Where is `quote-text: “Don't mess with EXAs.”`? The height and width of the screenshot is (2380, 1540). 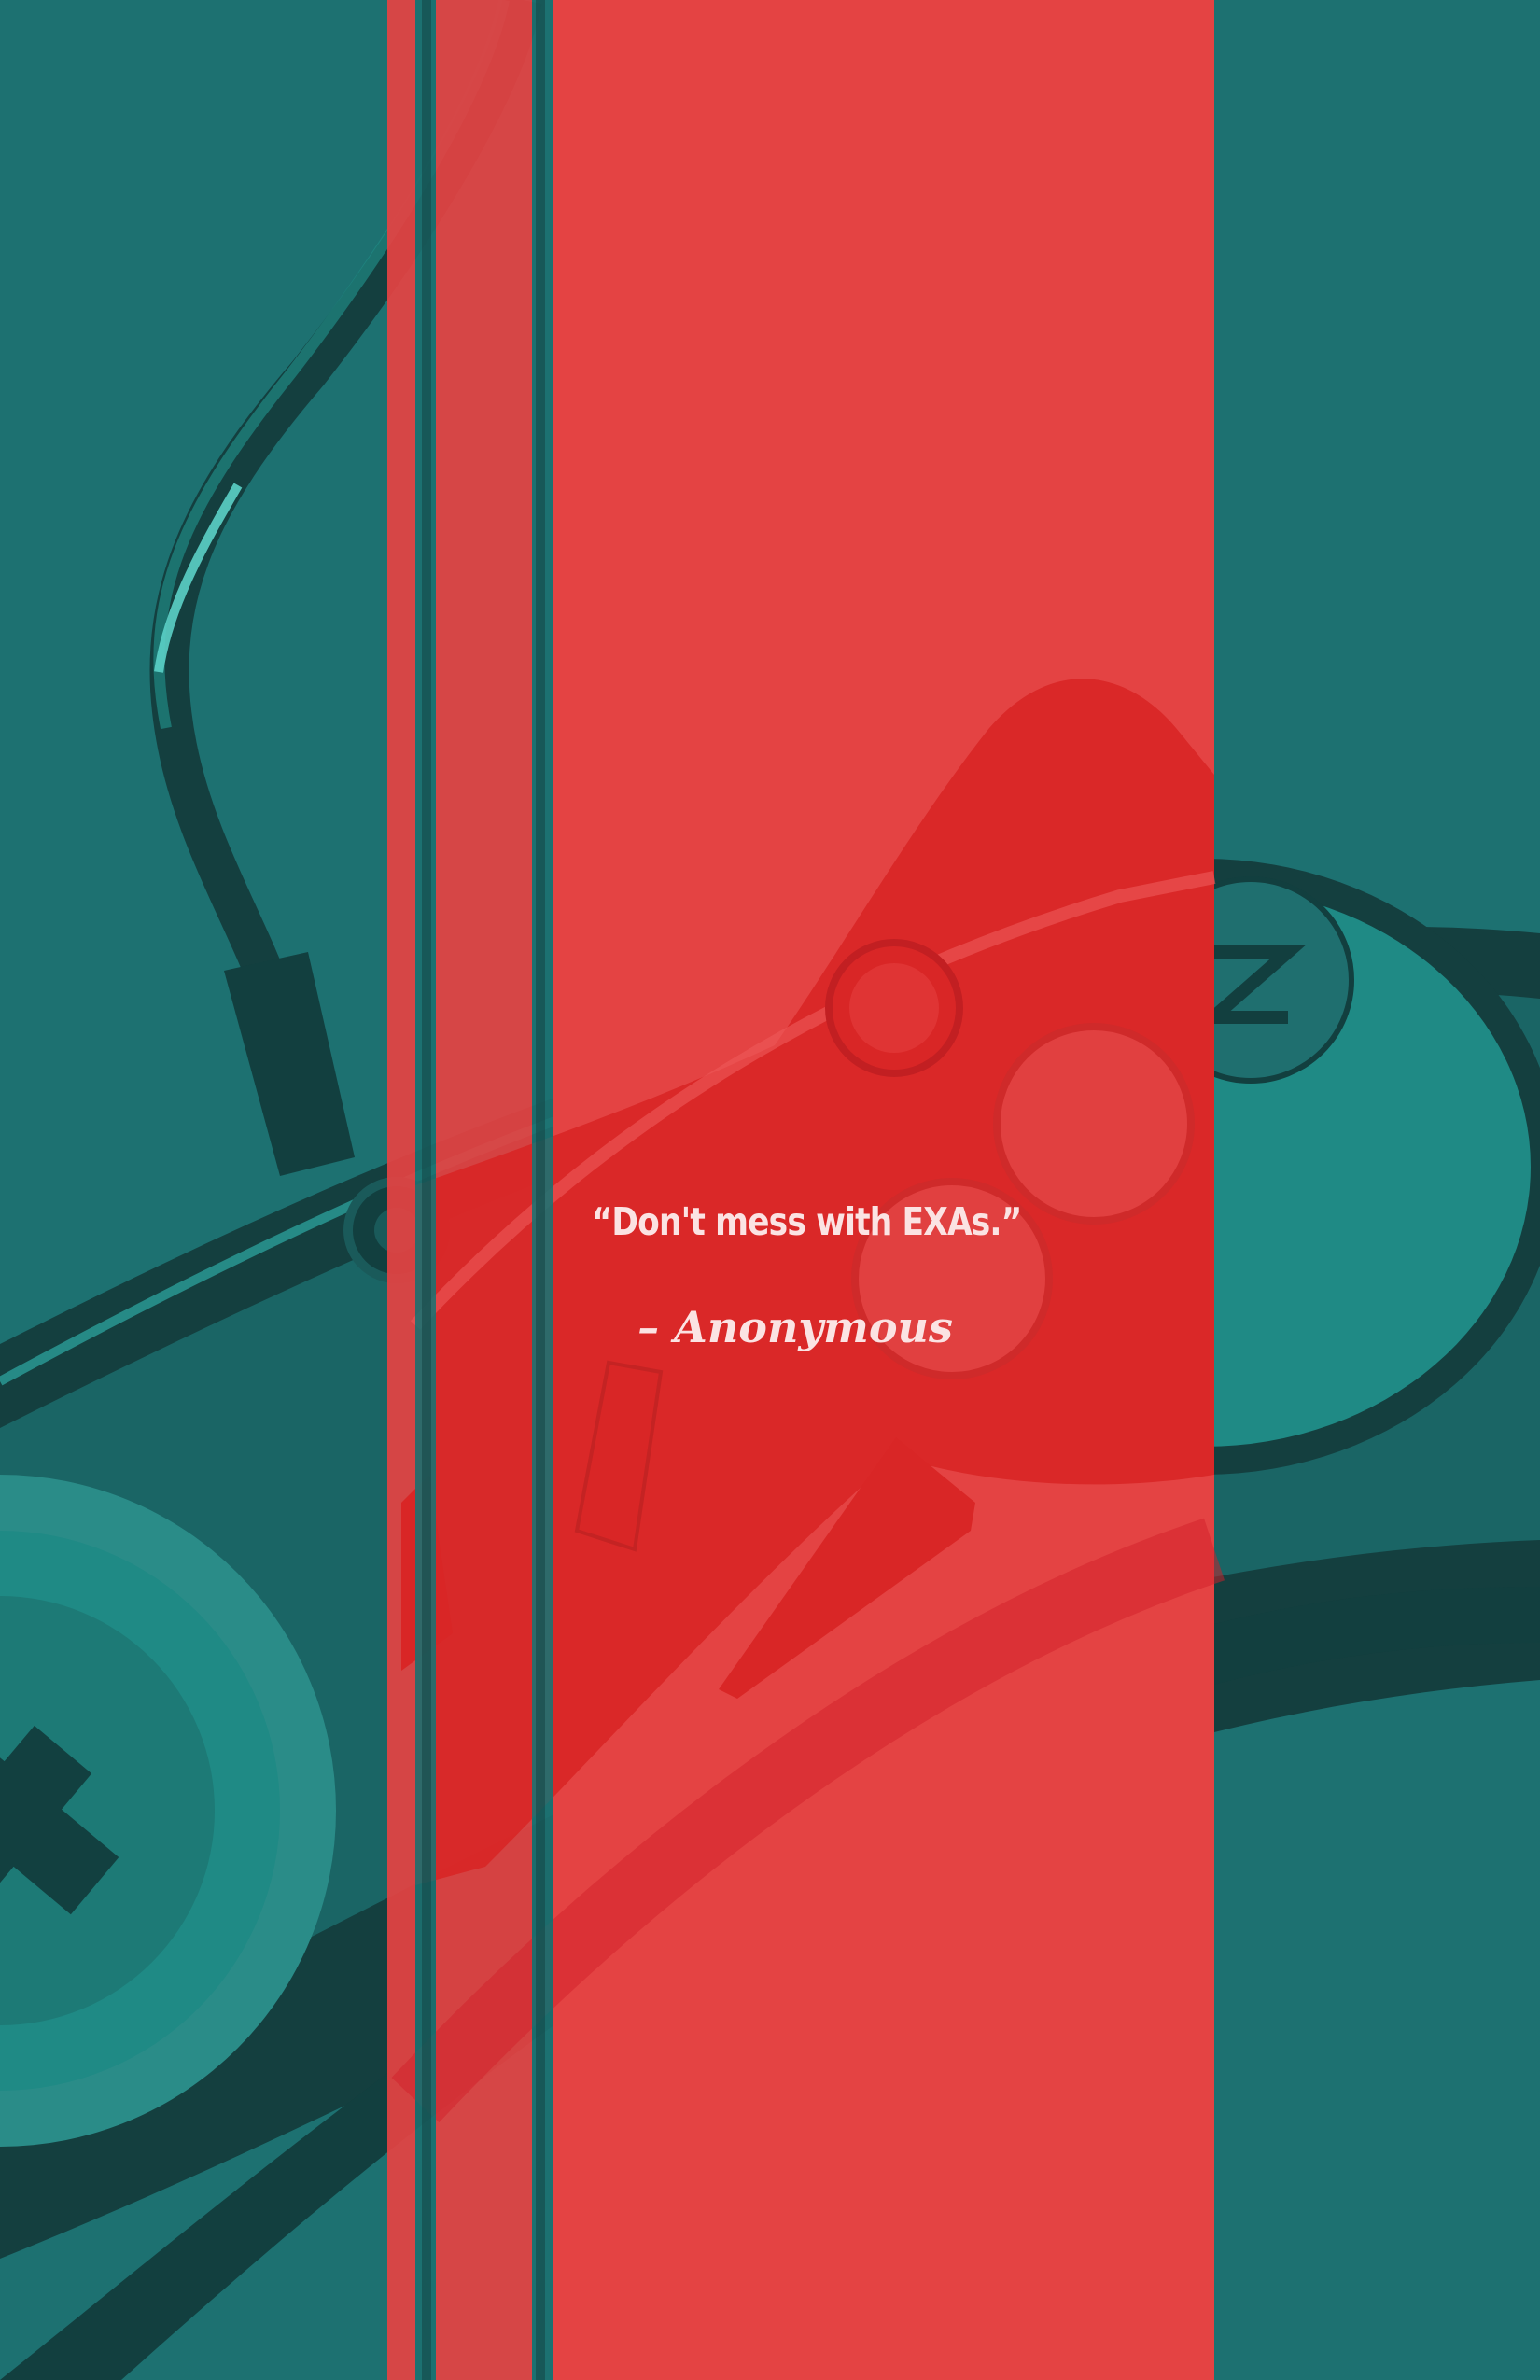
quote-text: “Don't mess with EXAs.” is located at coordinates (807, 1221).